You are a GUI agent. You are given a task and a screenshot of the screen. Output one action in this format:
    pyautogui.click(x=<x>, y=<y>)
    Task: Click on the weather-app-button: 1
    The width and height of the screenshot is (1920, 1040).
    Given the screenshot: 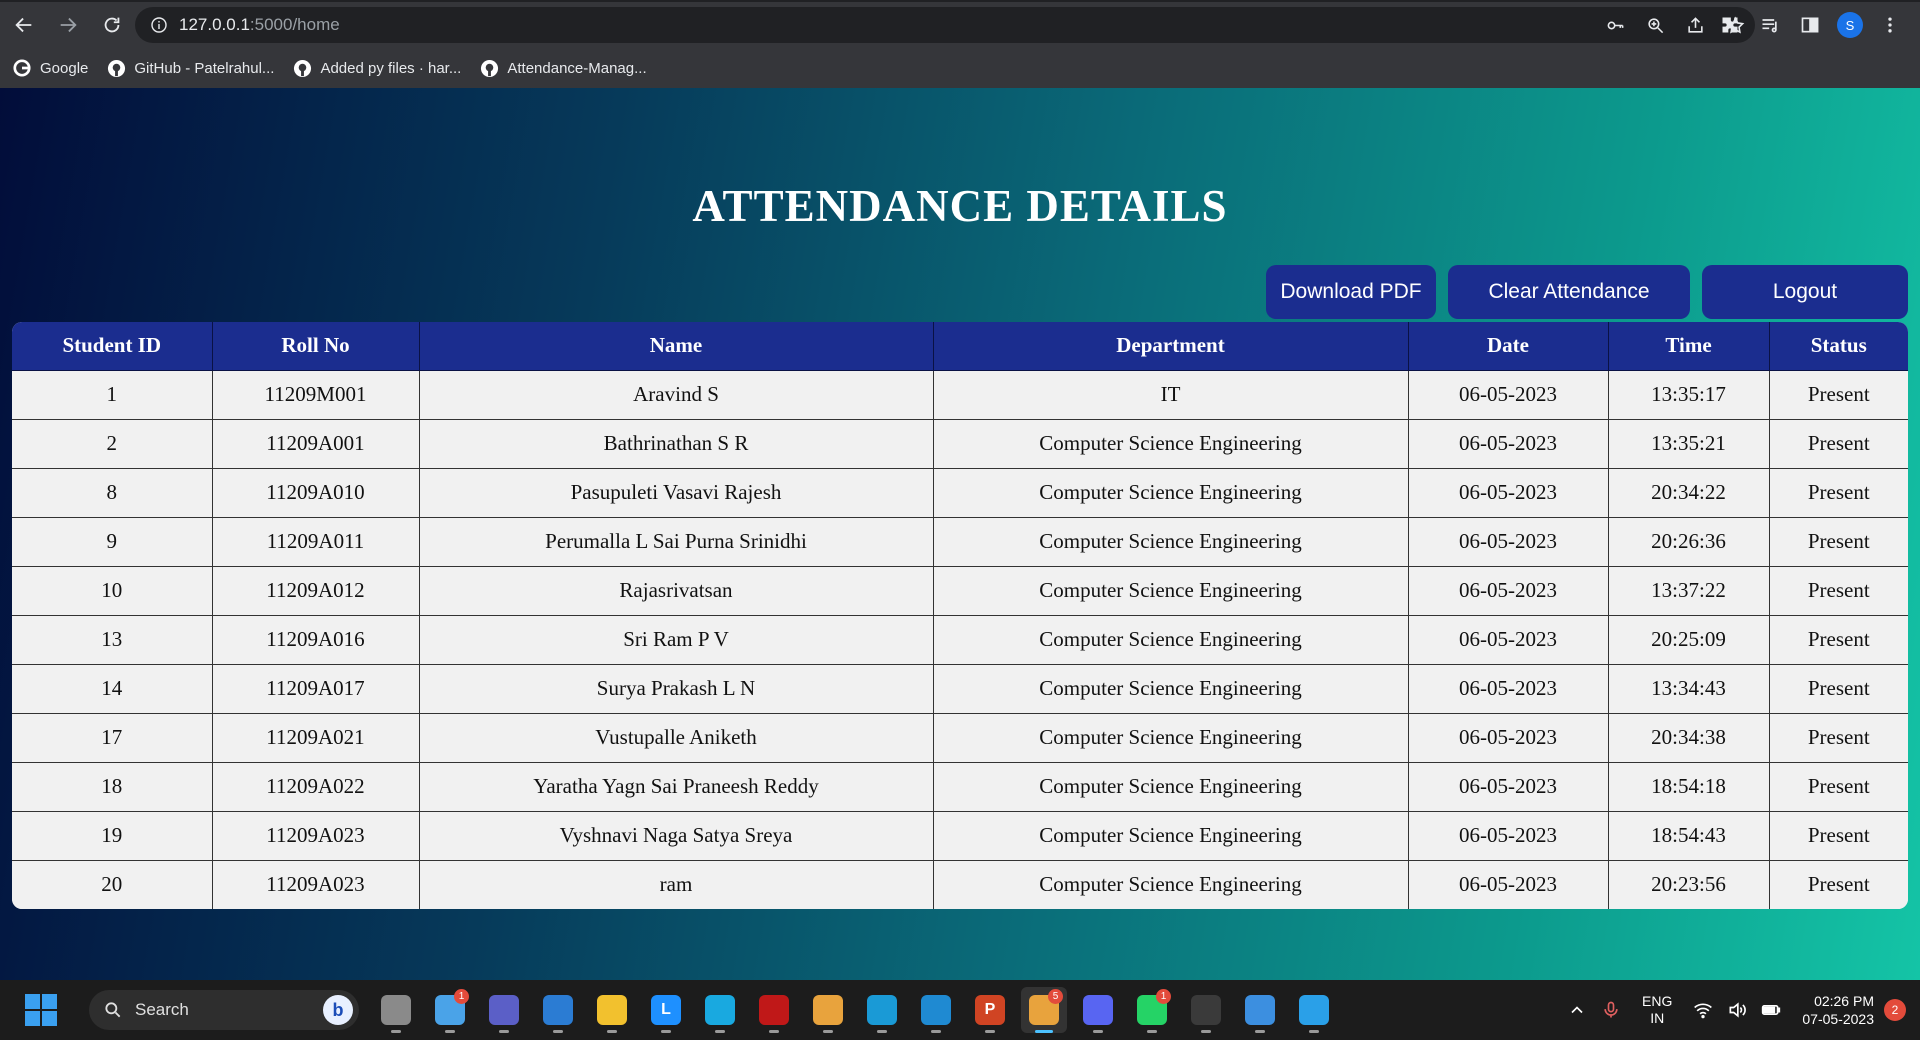 What is the action you would take?
    pyautogui.click(x=450, y=1010)
    